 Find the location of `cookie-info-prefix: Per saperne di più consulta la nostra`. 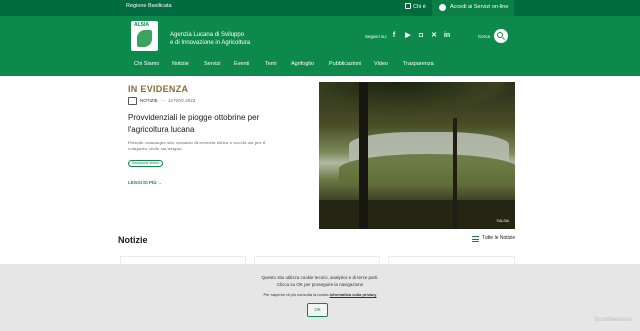

cookie-info-prefix: Per saperne di più consulta la nostra is located at coordinates (296, 294).